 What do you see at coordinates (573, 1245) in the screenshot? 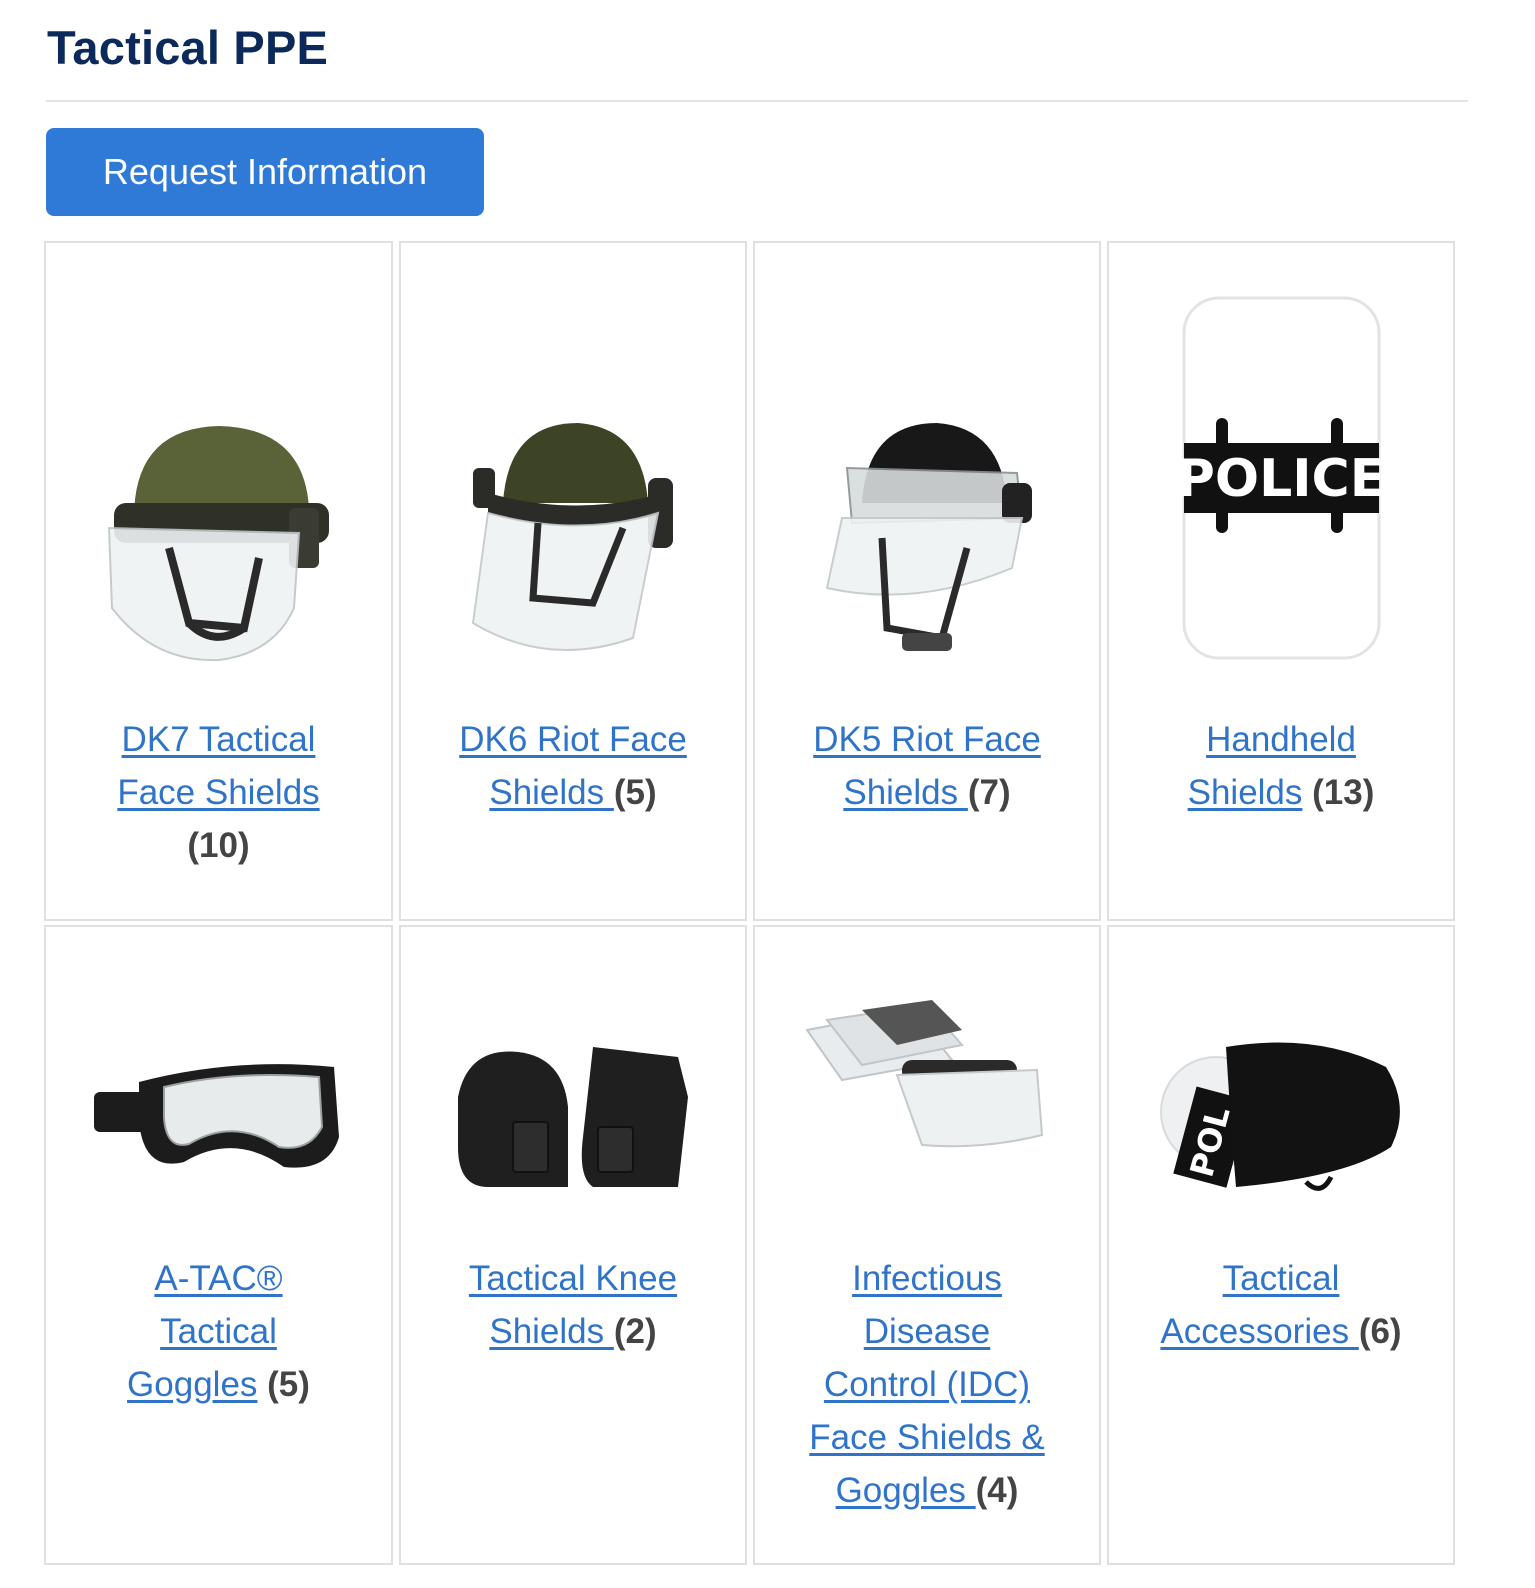
I see `product-card-knee-shields: Tactical Knee Shields (2)` at bounding box center [573, 1245].